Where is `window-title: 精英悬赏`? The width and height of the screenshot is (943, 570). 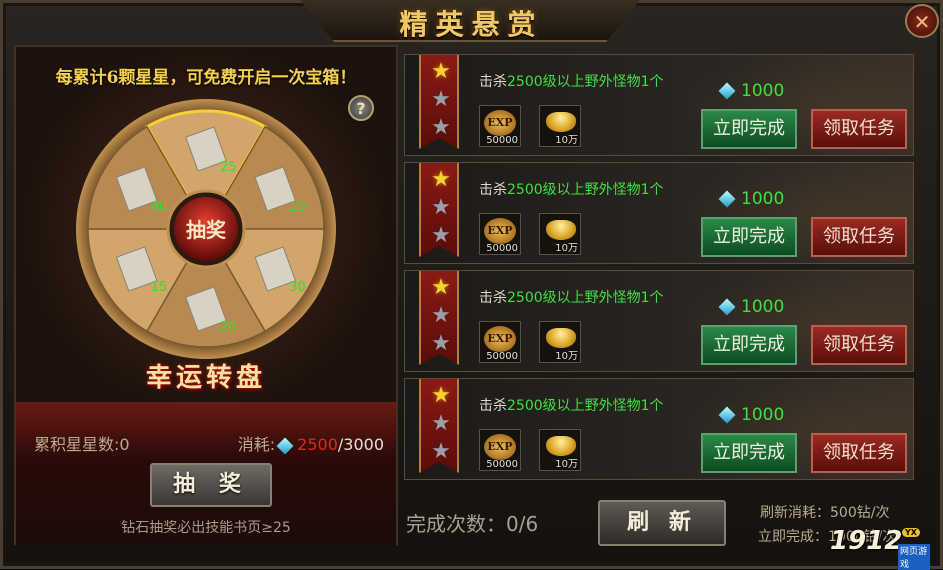 window-title: 精英悬赏 is located at coordinates (471, 24).